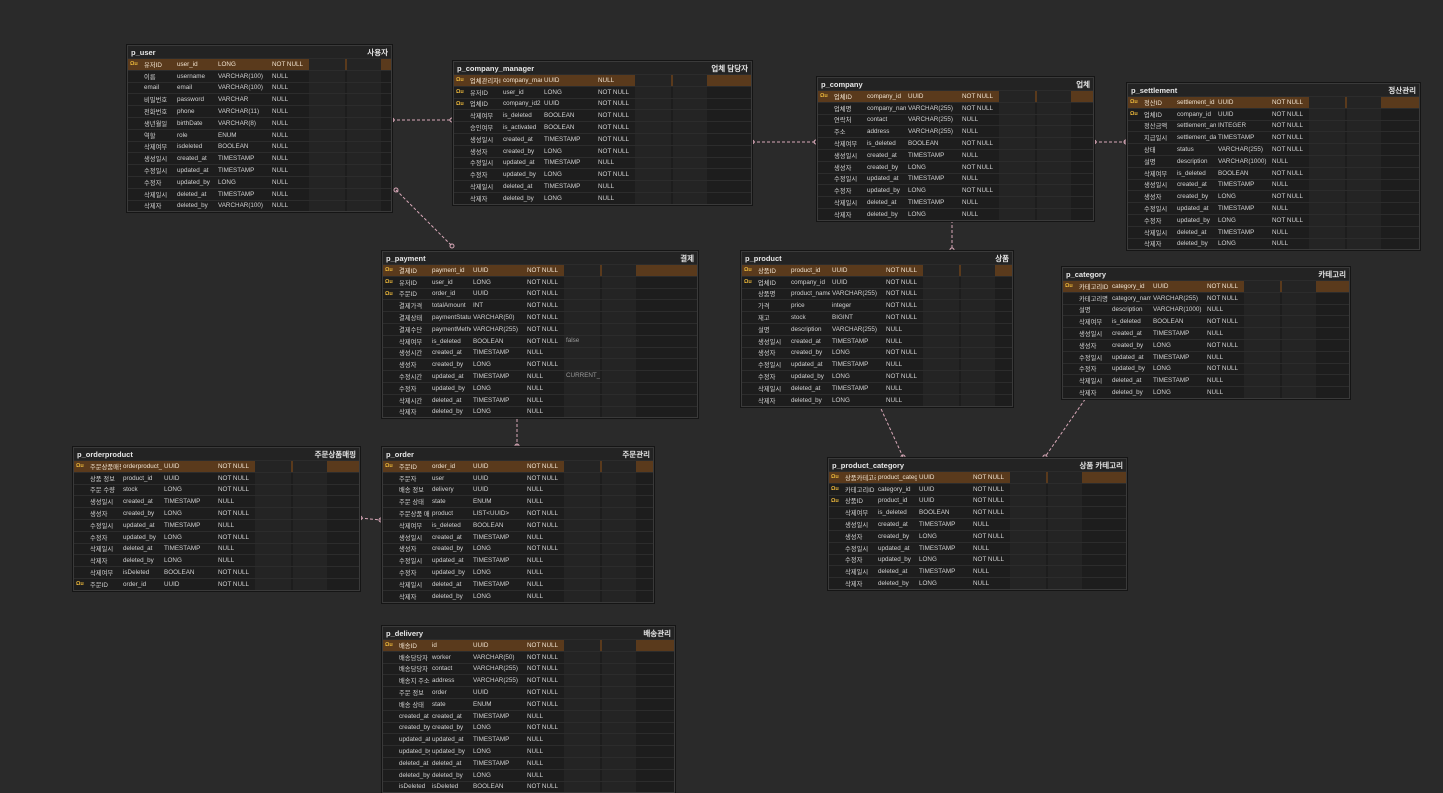 Image resolution: width=1443 pixels, height=793 pixels. What do you see at coordinates (518, 513) in the screenshot?
I see `table-row: 주문상품 매핑product LIST<UUID> NOT NULL` at bounding box center [518, 513].